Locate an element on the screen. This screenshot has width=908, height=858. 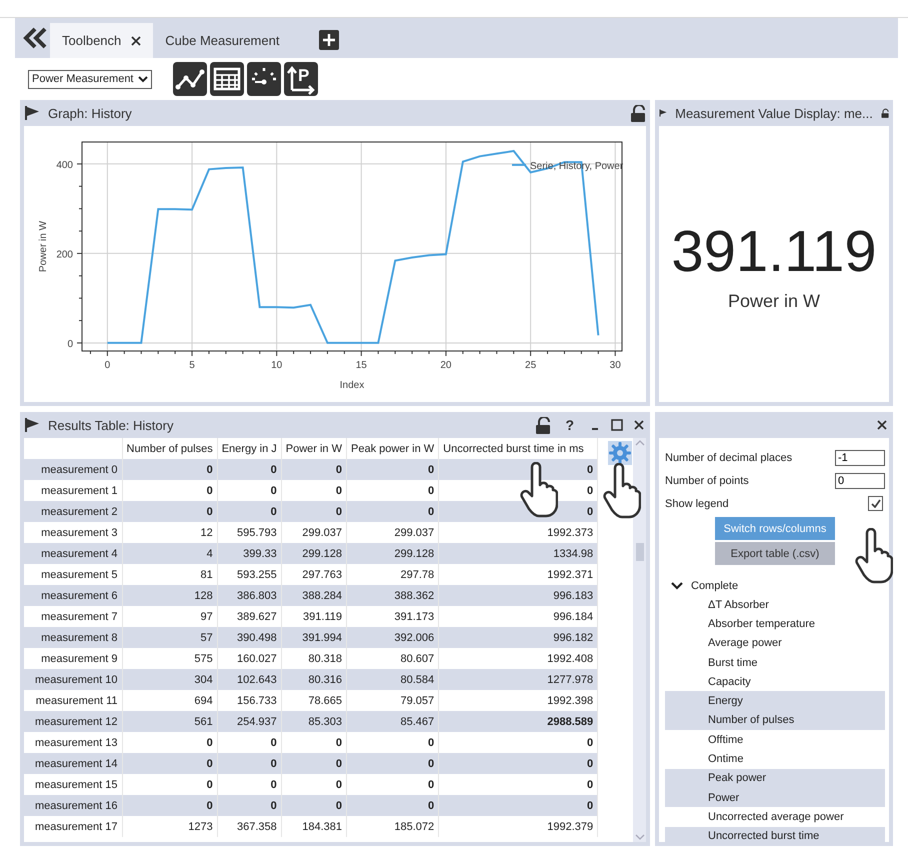
tree-item: ΔT Absorber is located at coordinates (775, 604).